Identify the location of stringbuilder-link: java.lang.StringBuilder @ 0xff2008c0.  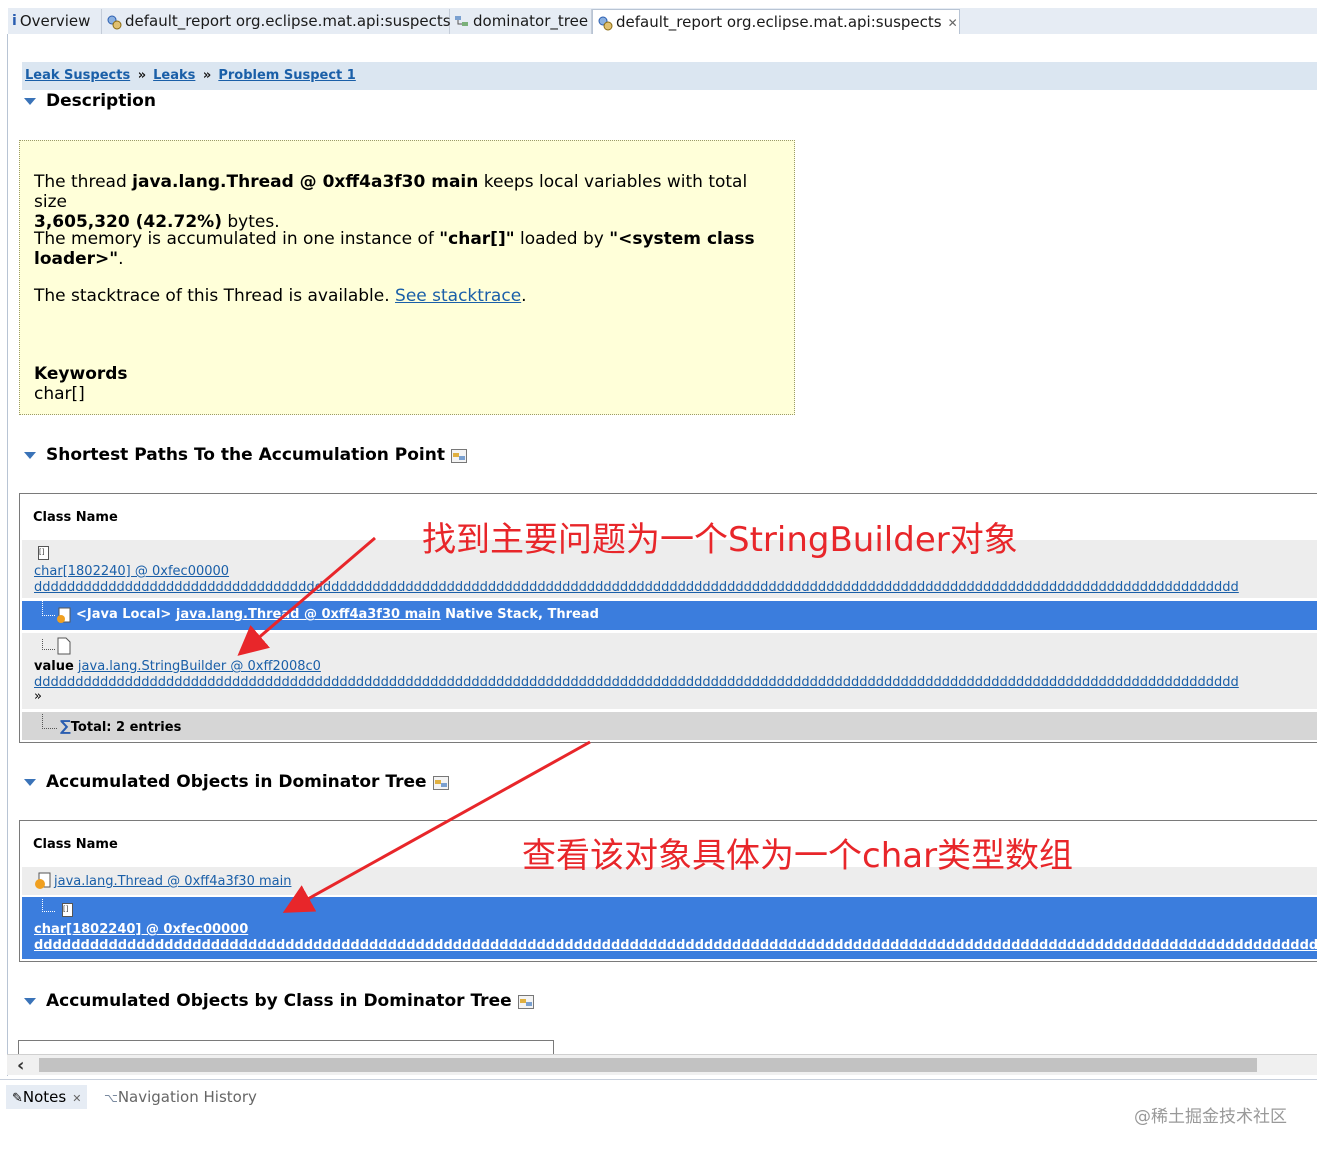
(199, 666).